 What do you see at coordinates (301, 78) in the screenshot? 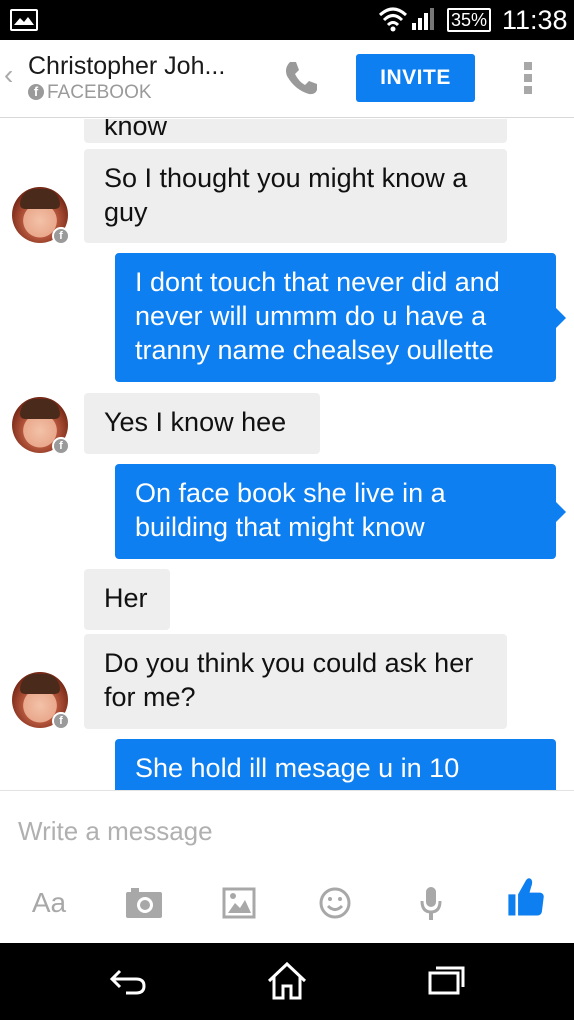
I see `phone-icon` at bounding box center [301, 78].